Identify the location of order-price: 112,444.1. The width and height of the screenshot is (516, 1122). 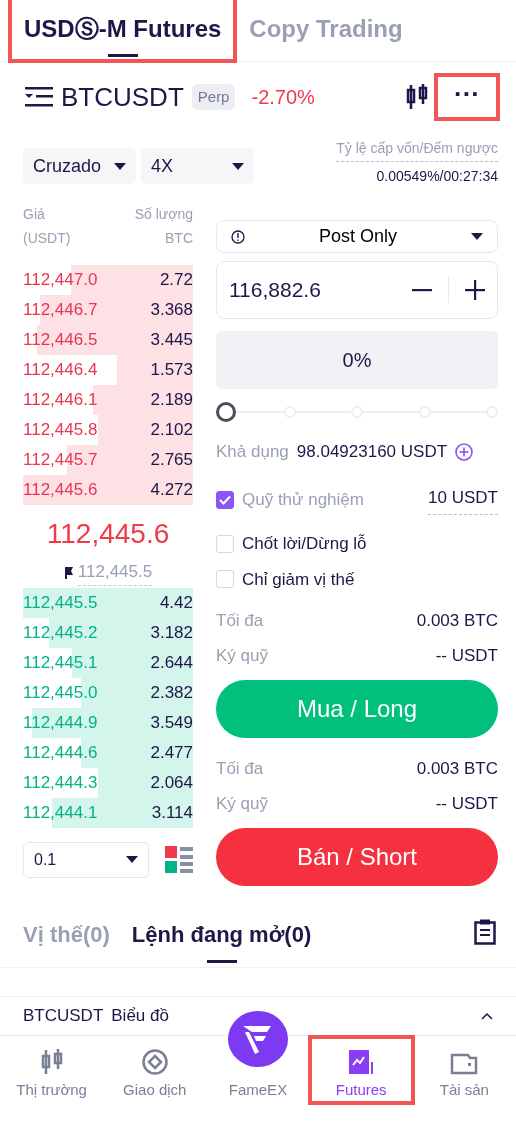
(60, 812).